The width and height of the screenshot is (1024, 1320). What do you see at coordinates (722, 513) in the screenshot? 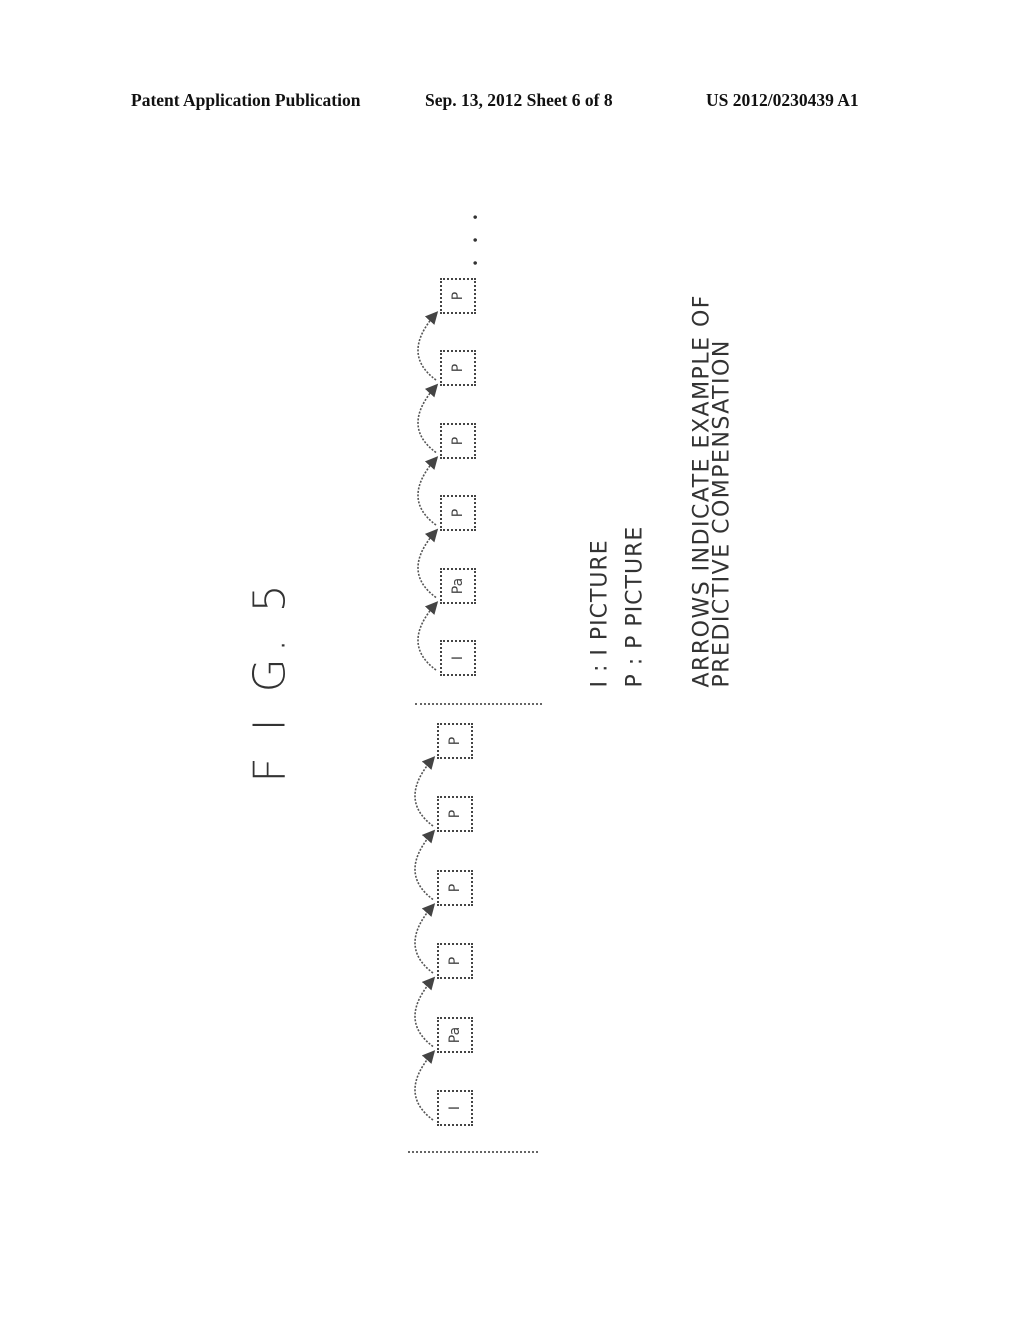
I see `legend-arrows-line2: PREDICTIVE COMPENSATION` at bounding box center [722, 513].